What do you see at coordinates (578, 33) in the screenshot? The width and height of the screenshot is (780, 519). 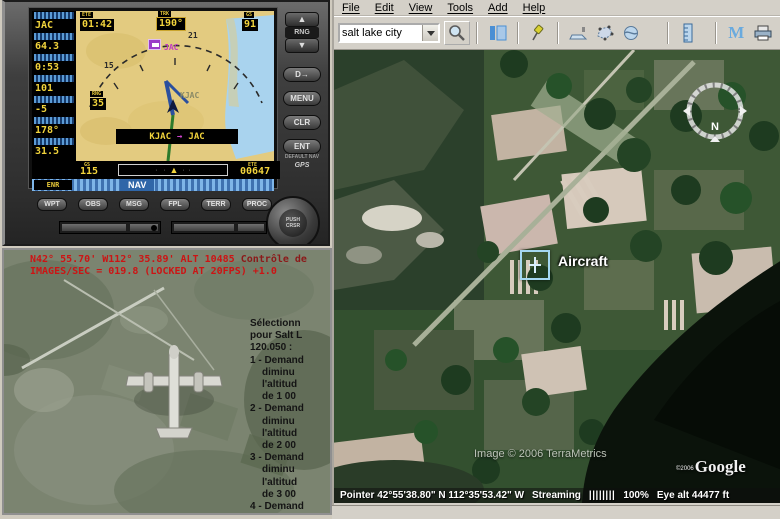 I see `add-image-overlay-button` at bounding box center [578, 33].